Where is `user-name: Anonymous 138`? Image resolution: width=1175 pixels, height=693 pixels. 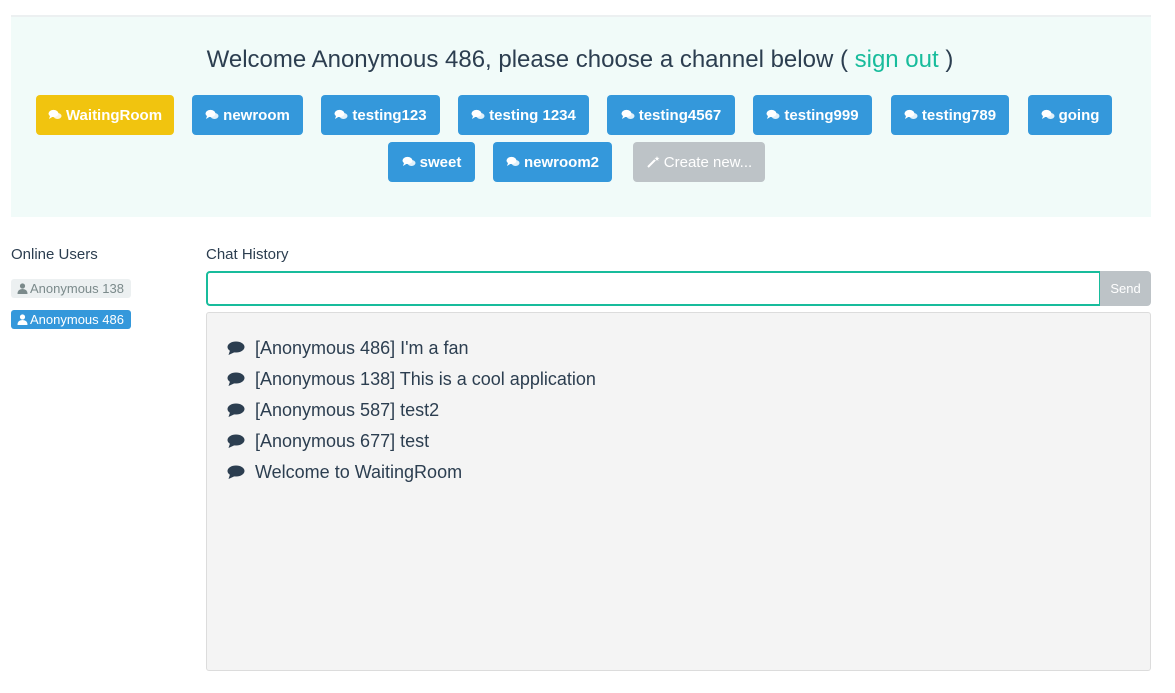 user-name: Anonymous 138 is located at coordinates (77, 288).